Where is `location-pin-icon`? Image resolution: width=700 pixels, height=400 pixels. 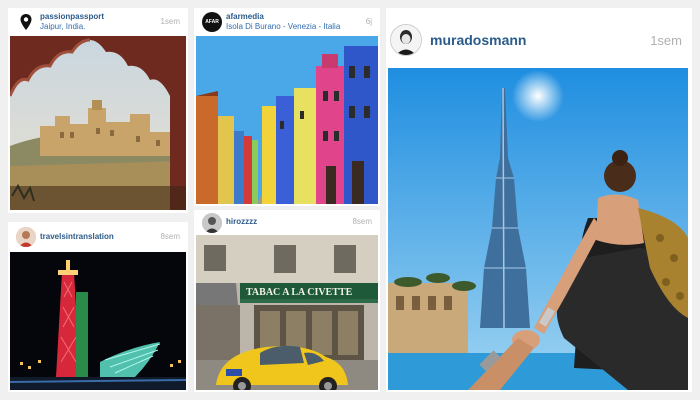 location-pin-icon is located at coordinates (26, 22).